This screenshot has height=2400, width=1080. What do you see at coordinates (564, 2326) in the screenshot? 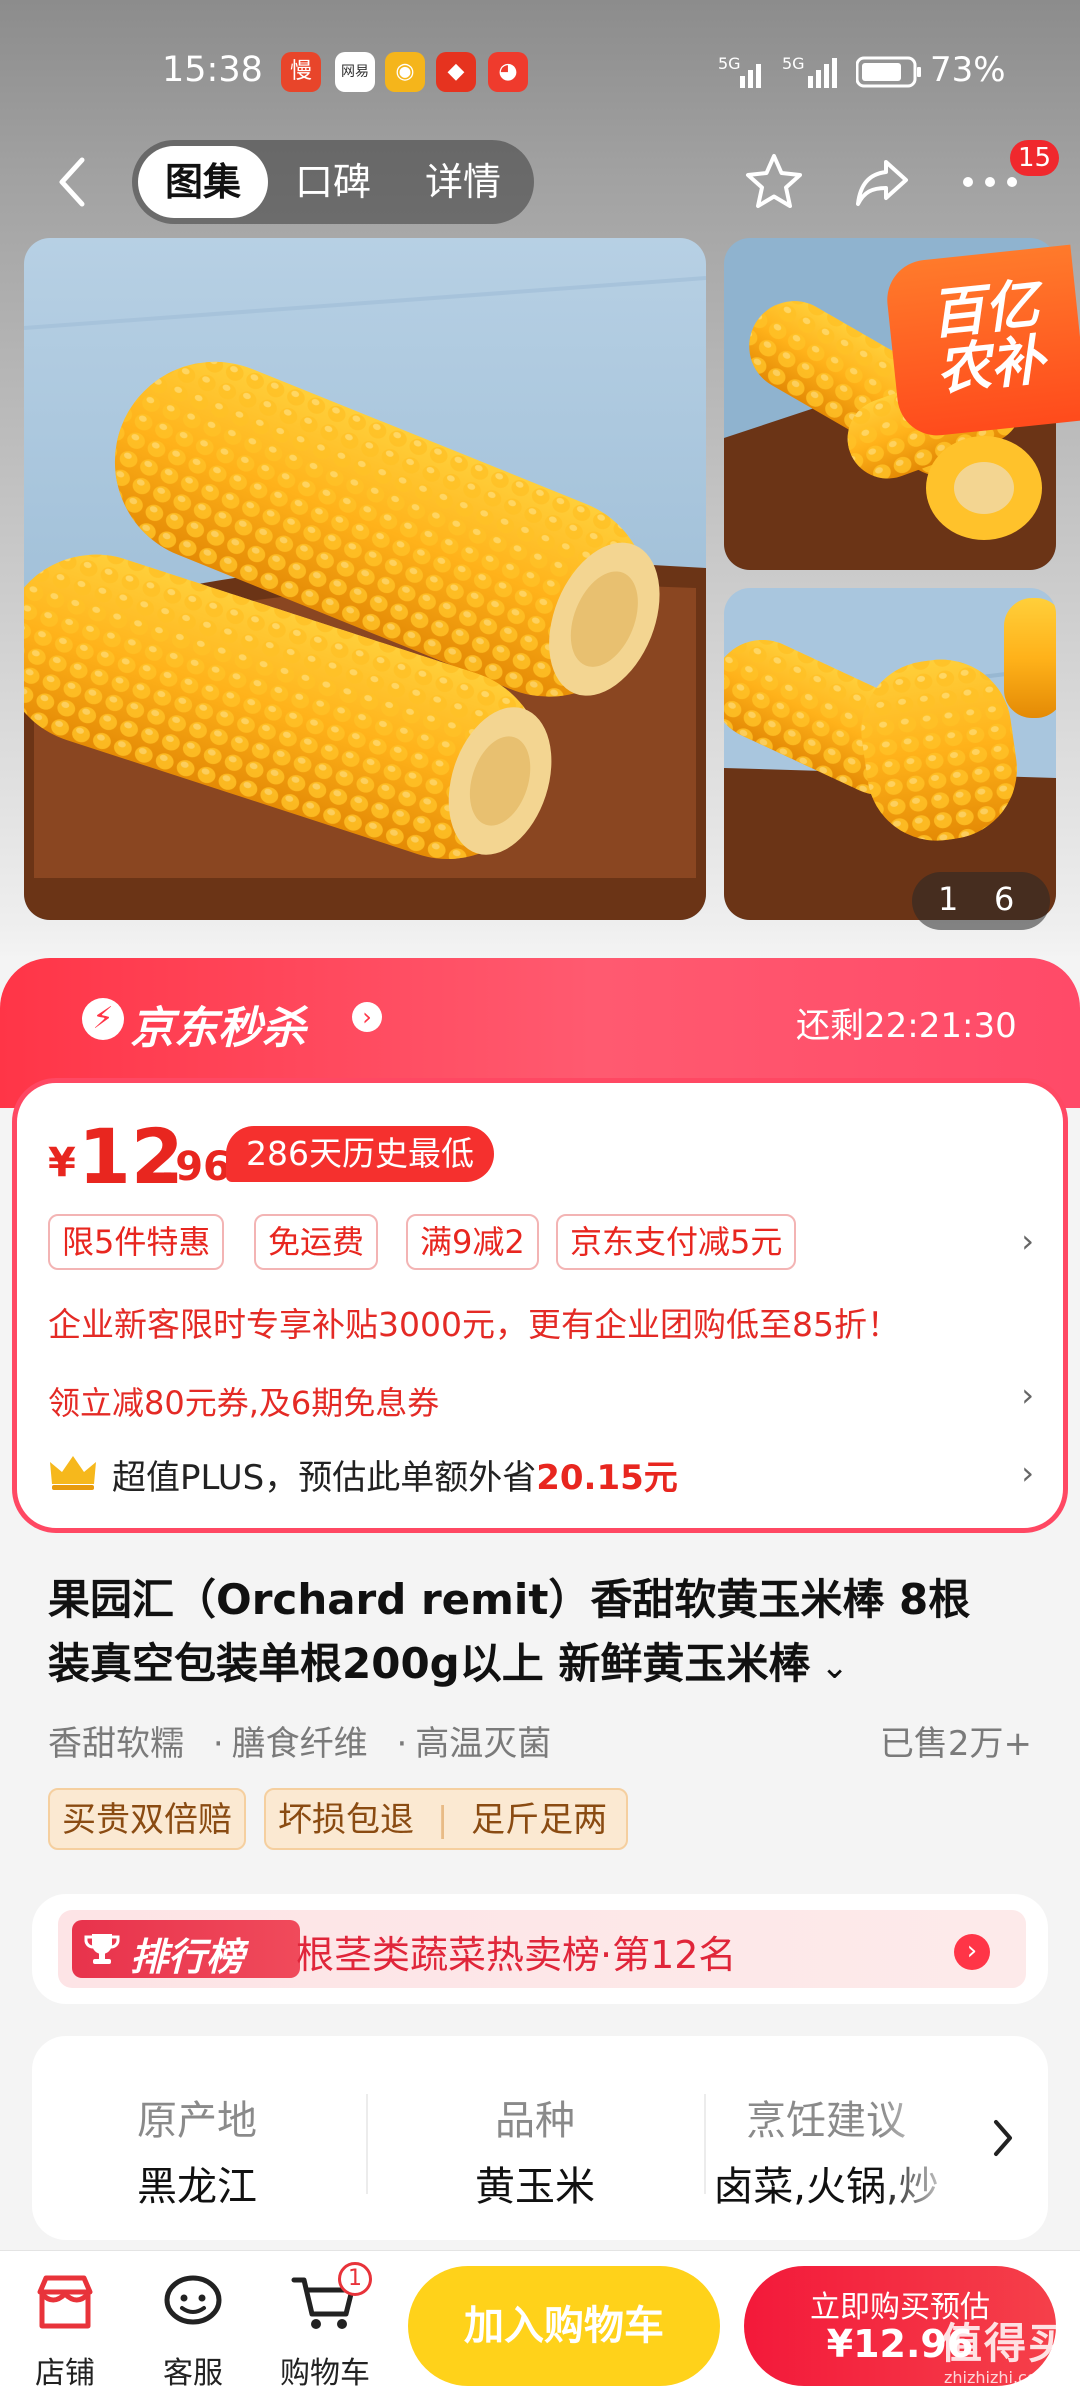
I see `add-to-cart-button: 加入购物车` at bounding box center [564, 2326].